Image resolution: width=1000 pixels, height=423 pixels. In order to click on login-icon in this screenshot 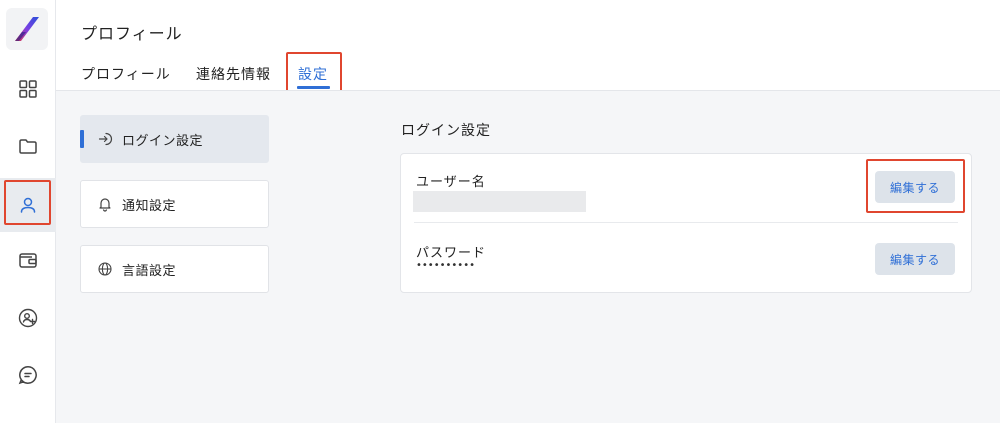, I will do `click(105, 139)`.